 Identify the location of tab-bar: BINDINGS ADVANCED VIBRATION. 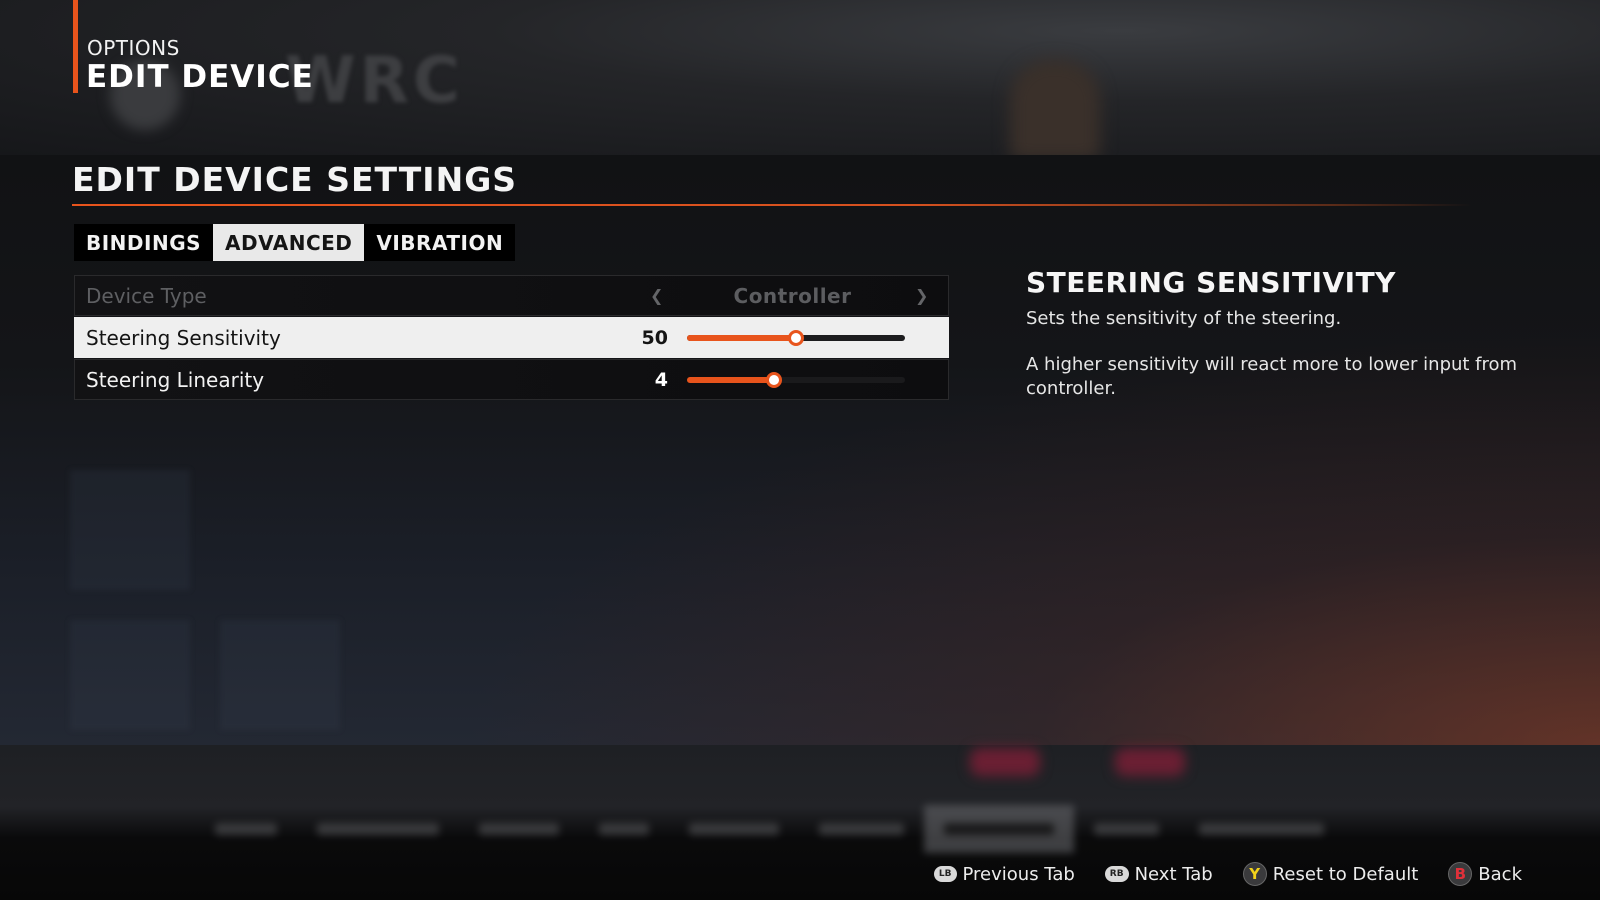
(295, 242).